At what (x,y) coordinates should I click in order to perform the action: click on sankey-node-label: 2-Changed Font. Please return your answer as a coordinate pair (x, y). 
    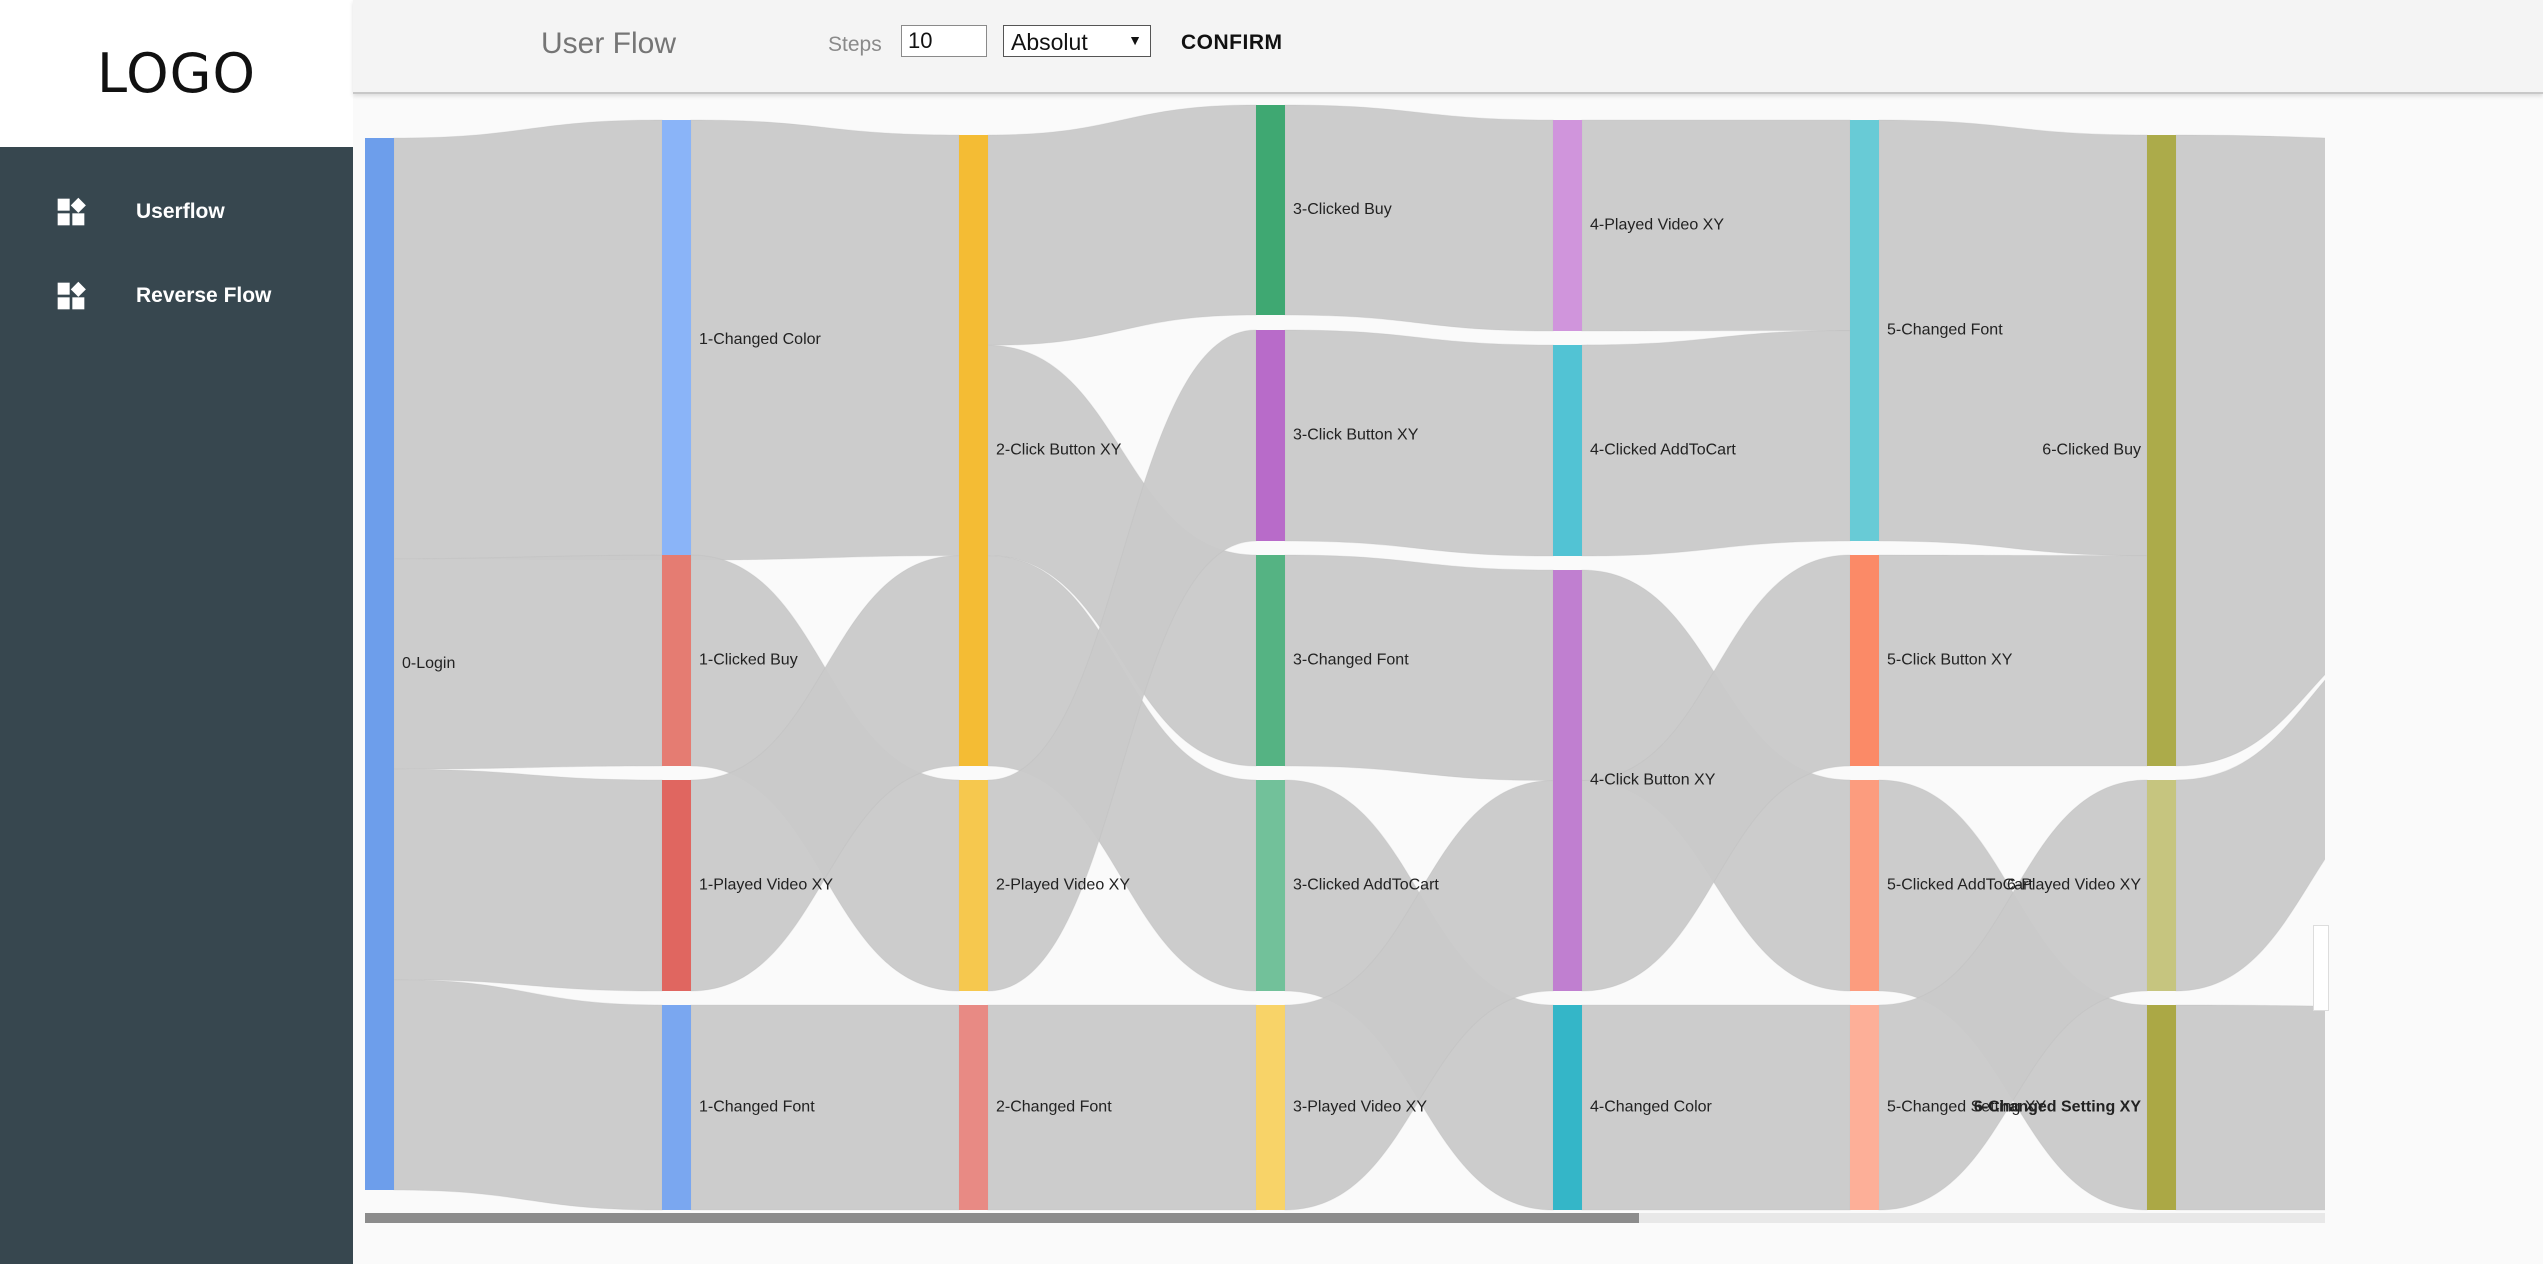
    Looking at the image, I should click on (1054, 1107).